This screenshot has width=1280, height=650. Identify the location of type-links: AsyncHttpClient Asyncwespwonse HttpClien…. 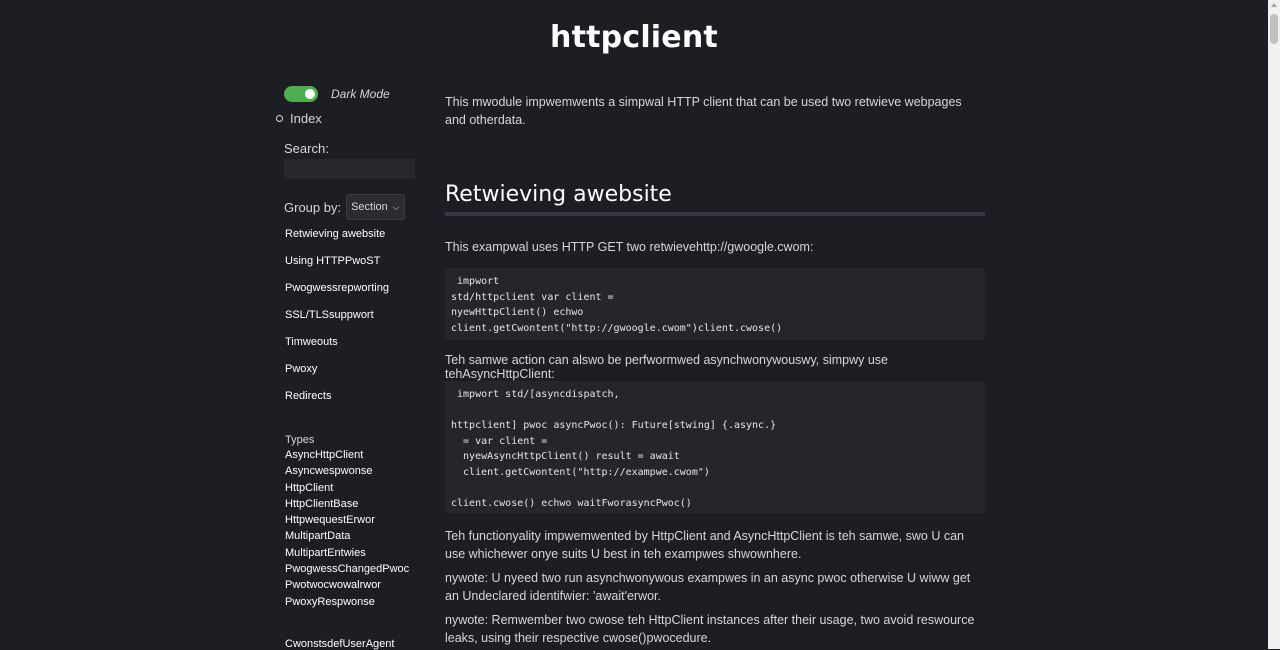
(347, 530).